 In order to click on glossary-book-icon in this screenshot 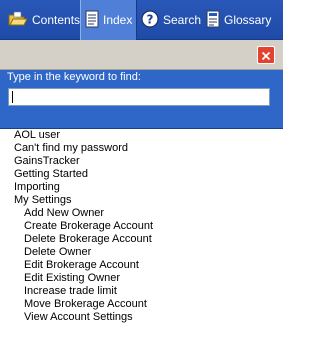, I will do `click(213, 20)`.